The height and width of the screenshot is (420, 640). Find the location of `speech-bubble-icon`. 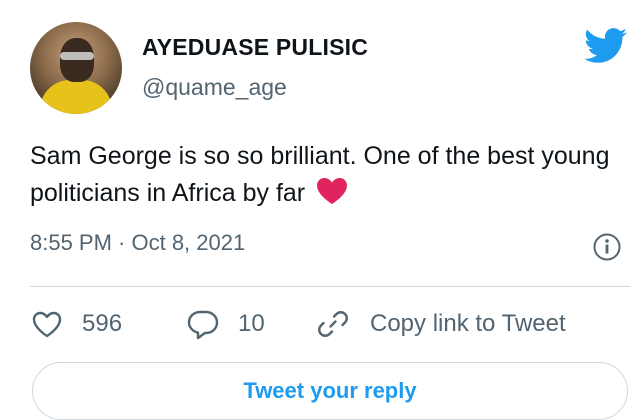

speech-bubble-icon is located at coordinates (203, 325).